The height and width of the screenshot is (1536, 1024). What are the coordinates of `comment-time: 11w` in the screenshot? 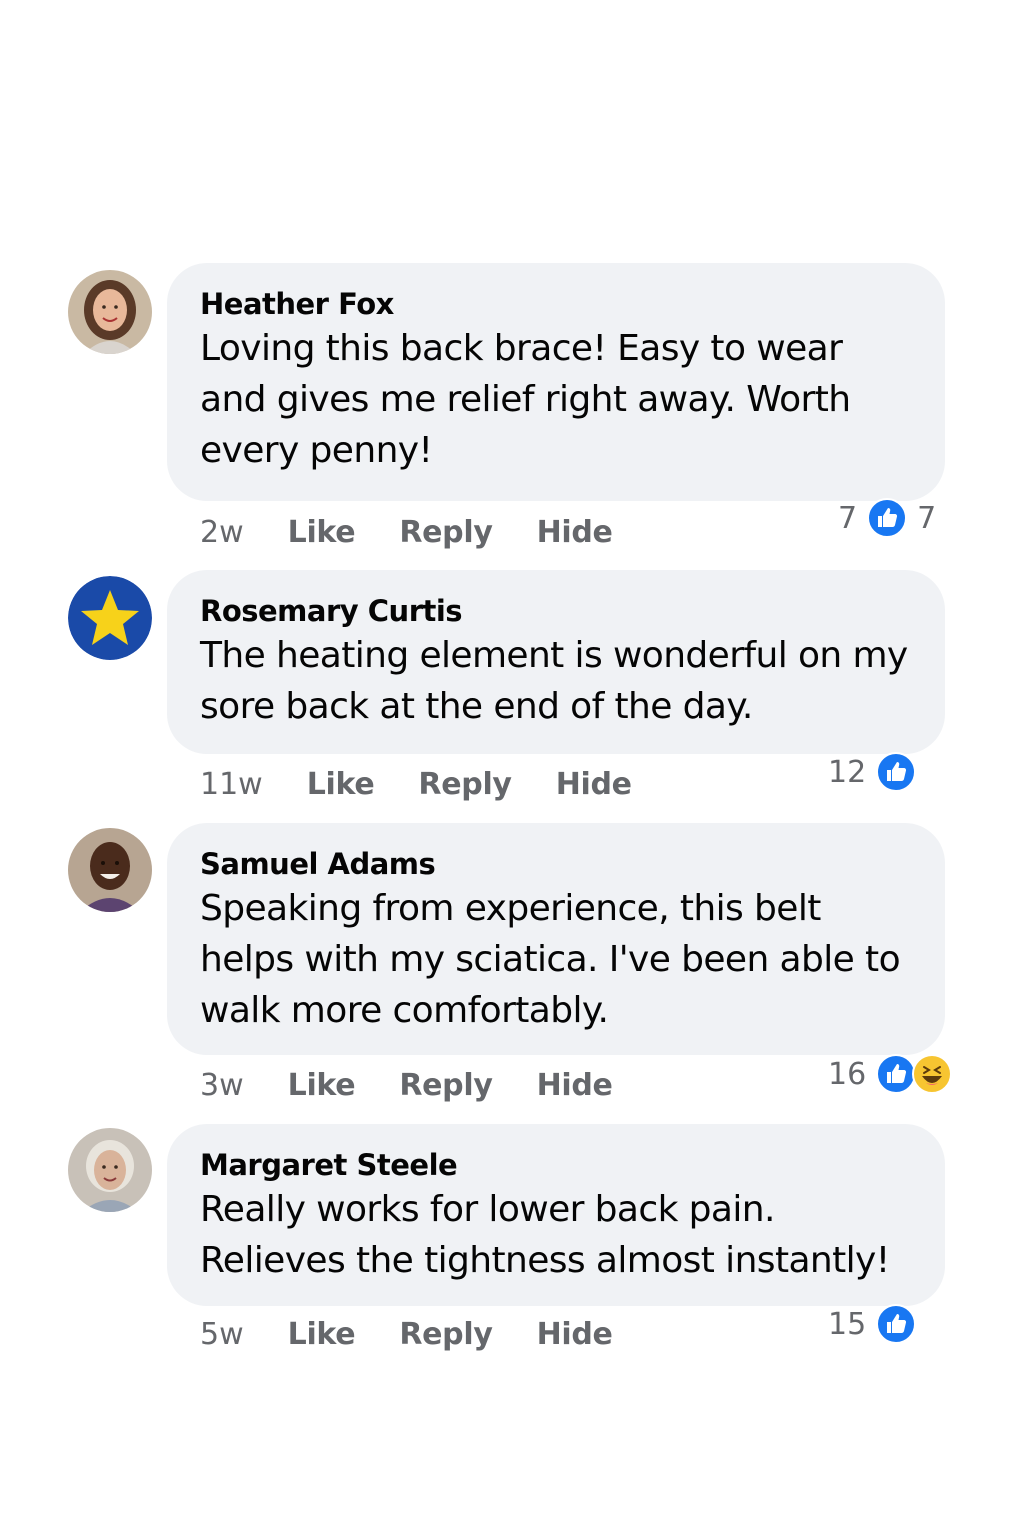 It's located at (231, 784).